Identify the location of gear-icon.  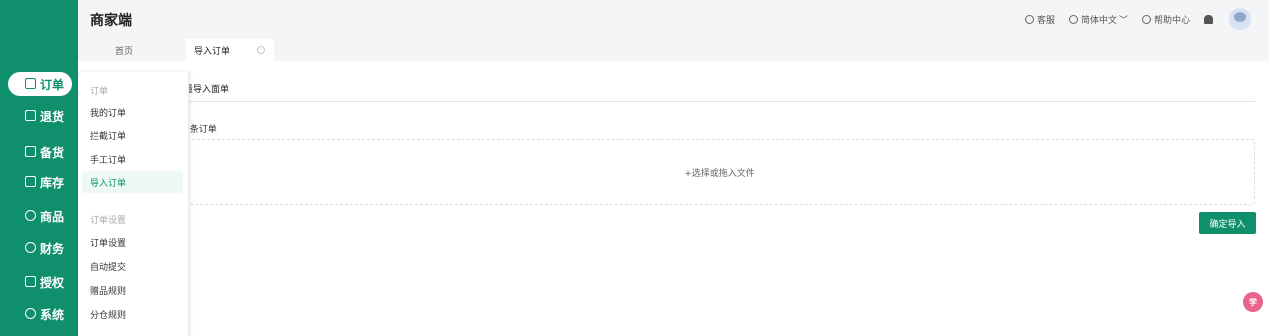
(30, 313).